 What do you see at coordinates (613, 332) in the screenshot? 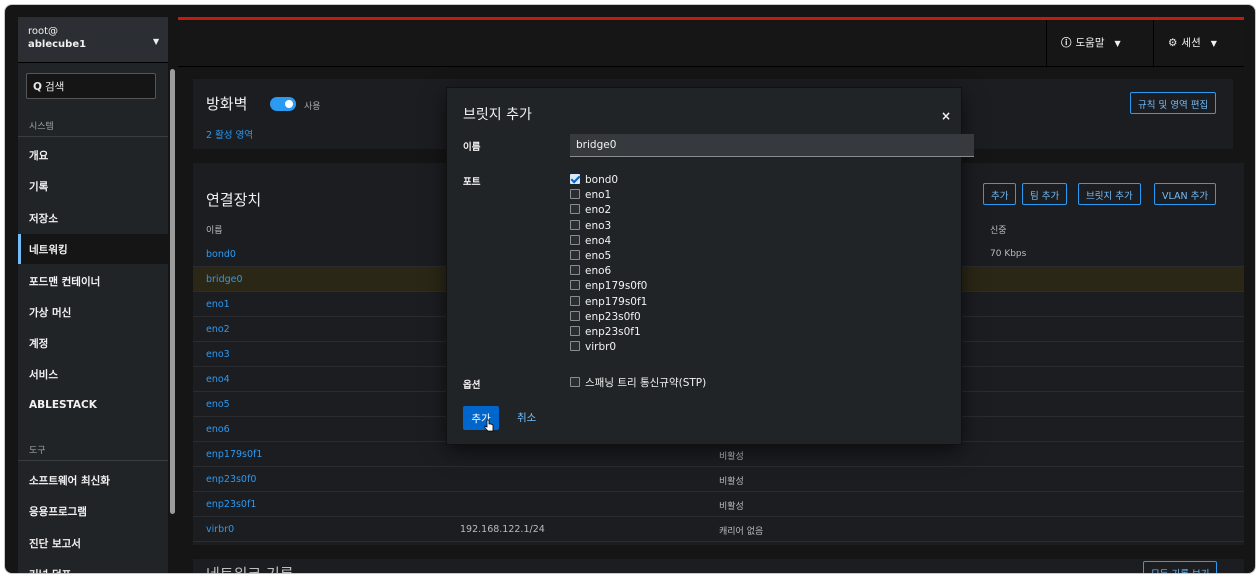
I see `port-label: enp23s0f1` at bounding box center [613, 332].